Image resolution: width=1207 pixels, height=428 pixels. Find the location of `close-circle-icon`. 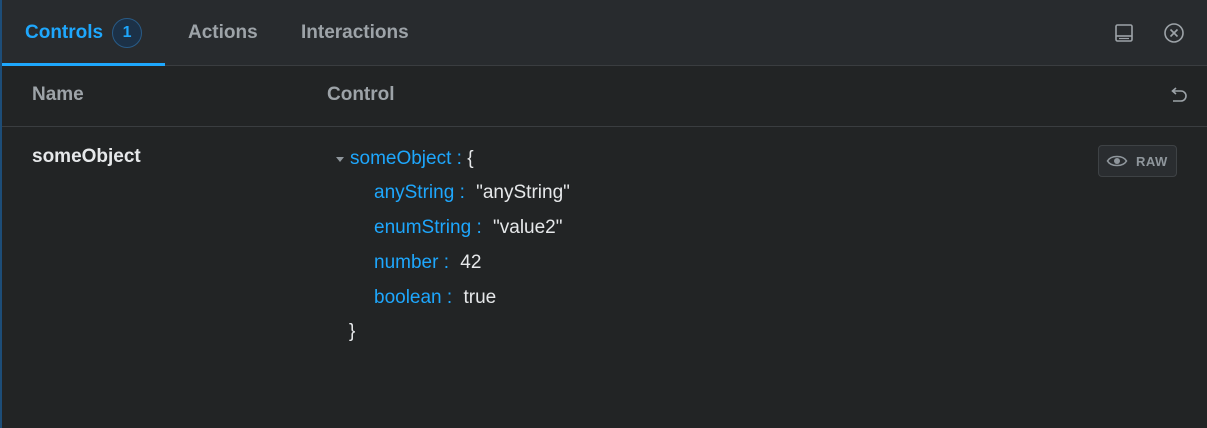

close-circle-icon is located at coordinates (1174, 33).